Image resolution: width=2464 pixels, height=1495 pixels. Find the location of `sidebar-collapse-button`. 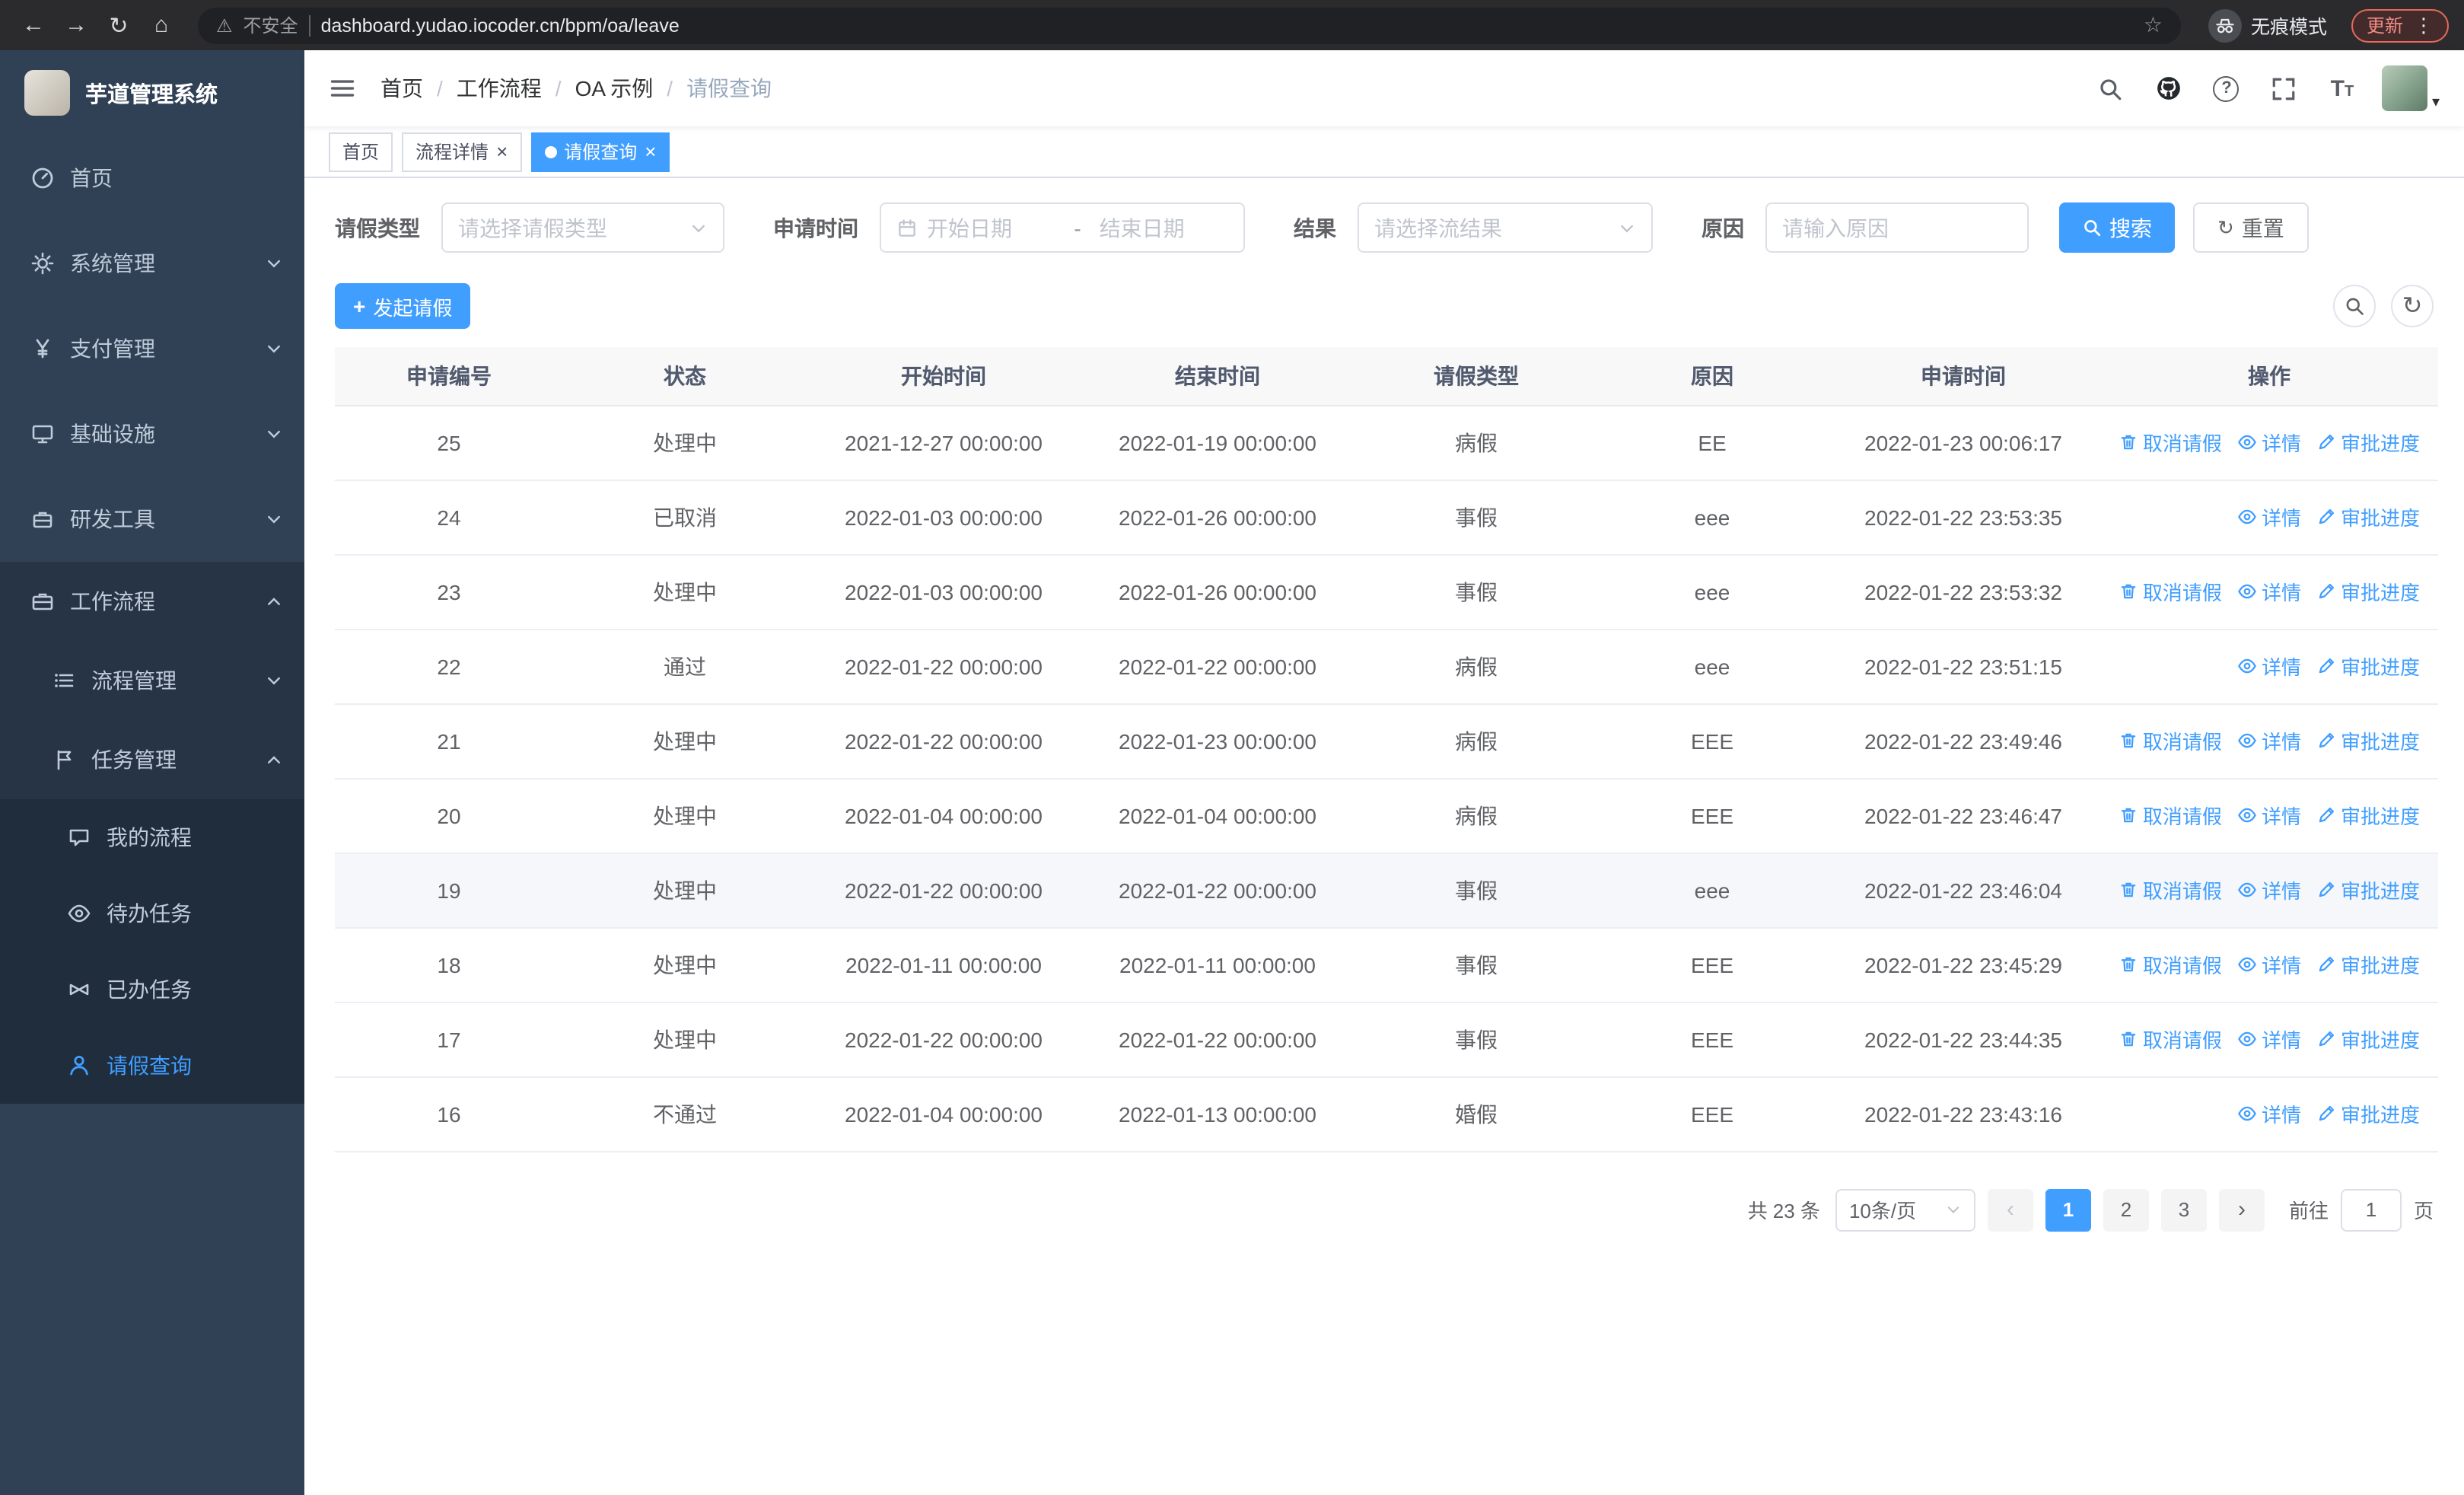

sidebar-collapse-button is located at coordinates (342, 89).